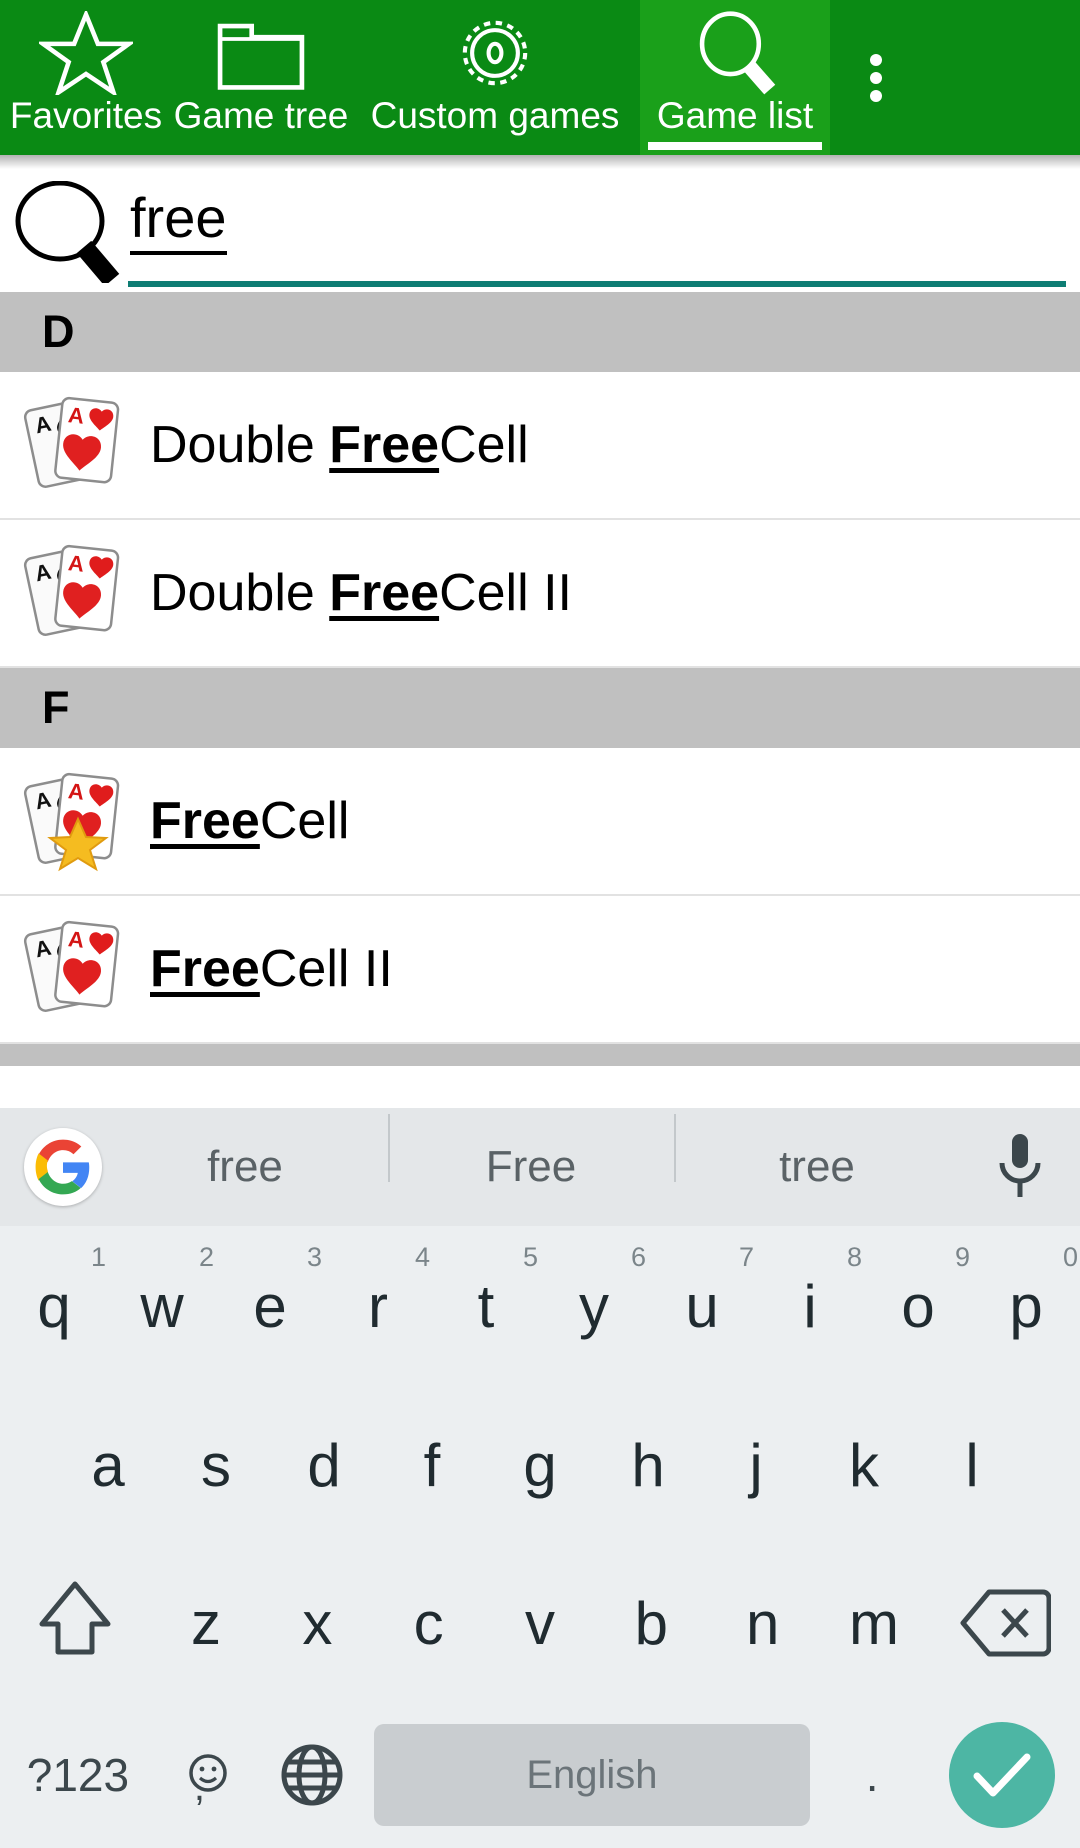 The height and width of the screenshot is (1848, 1080). Describe the element at coordinates (597, 284) in the screenshot. I see `search-field-underline` at that location.